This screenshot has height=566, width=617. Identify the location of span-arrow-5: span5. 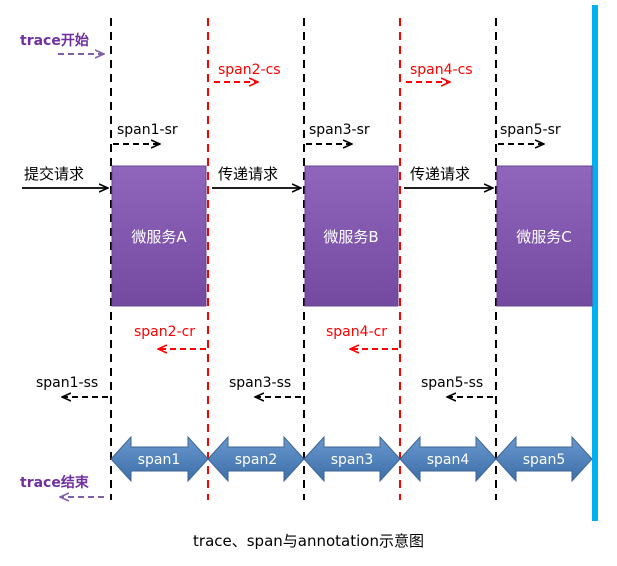
(544, 459).